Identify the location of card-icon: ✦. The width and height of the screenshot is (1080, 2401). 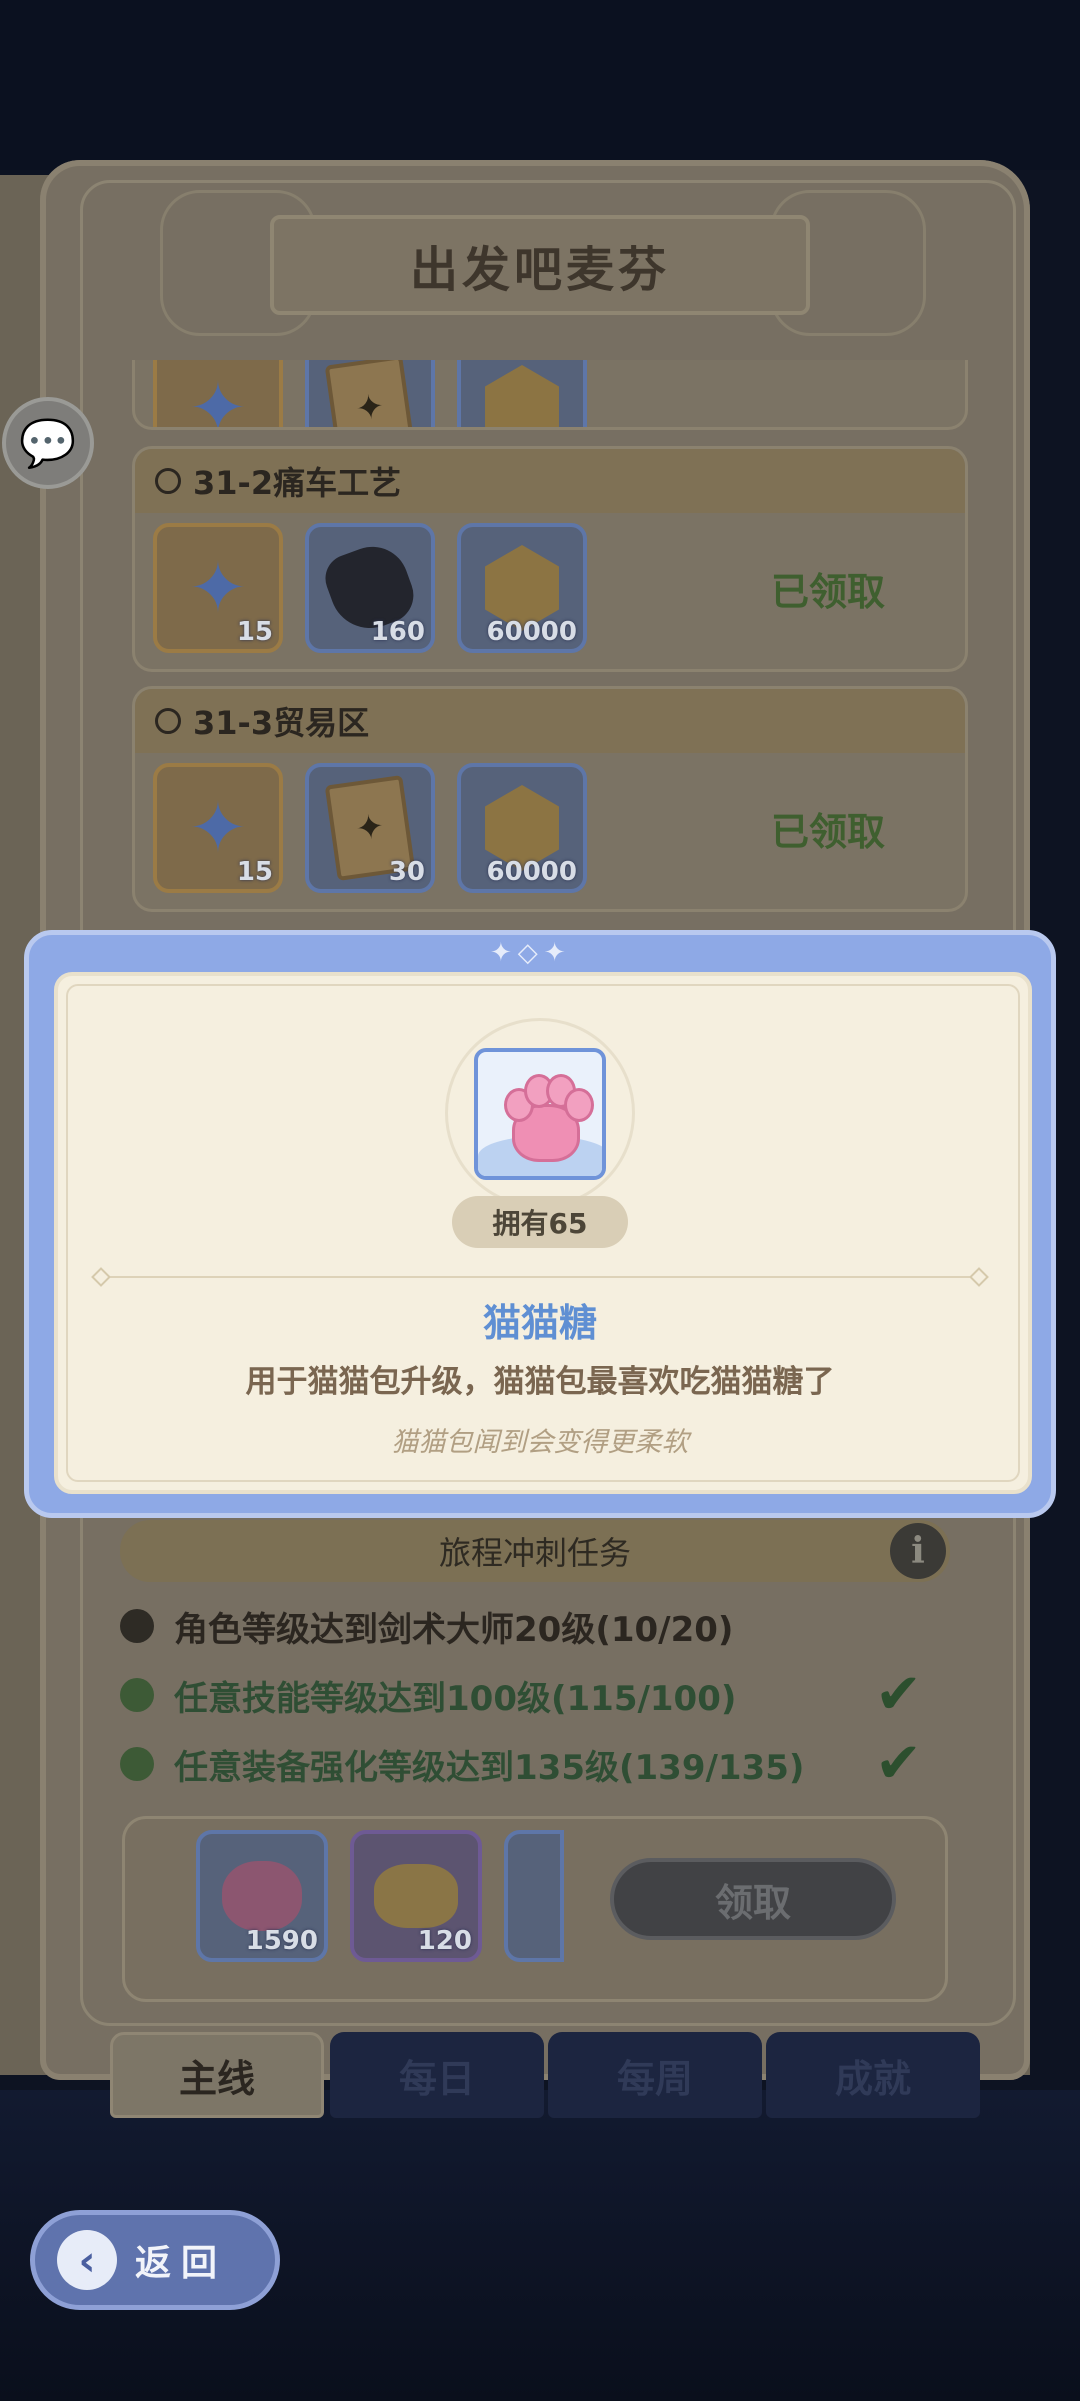
(370, 393).